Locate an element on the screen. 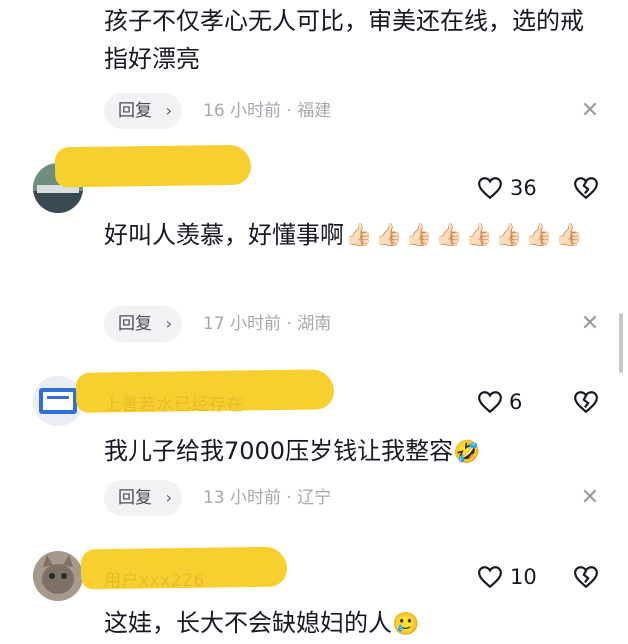  username: 用户xxx226 is located at coordinates (154, 581).